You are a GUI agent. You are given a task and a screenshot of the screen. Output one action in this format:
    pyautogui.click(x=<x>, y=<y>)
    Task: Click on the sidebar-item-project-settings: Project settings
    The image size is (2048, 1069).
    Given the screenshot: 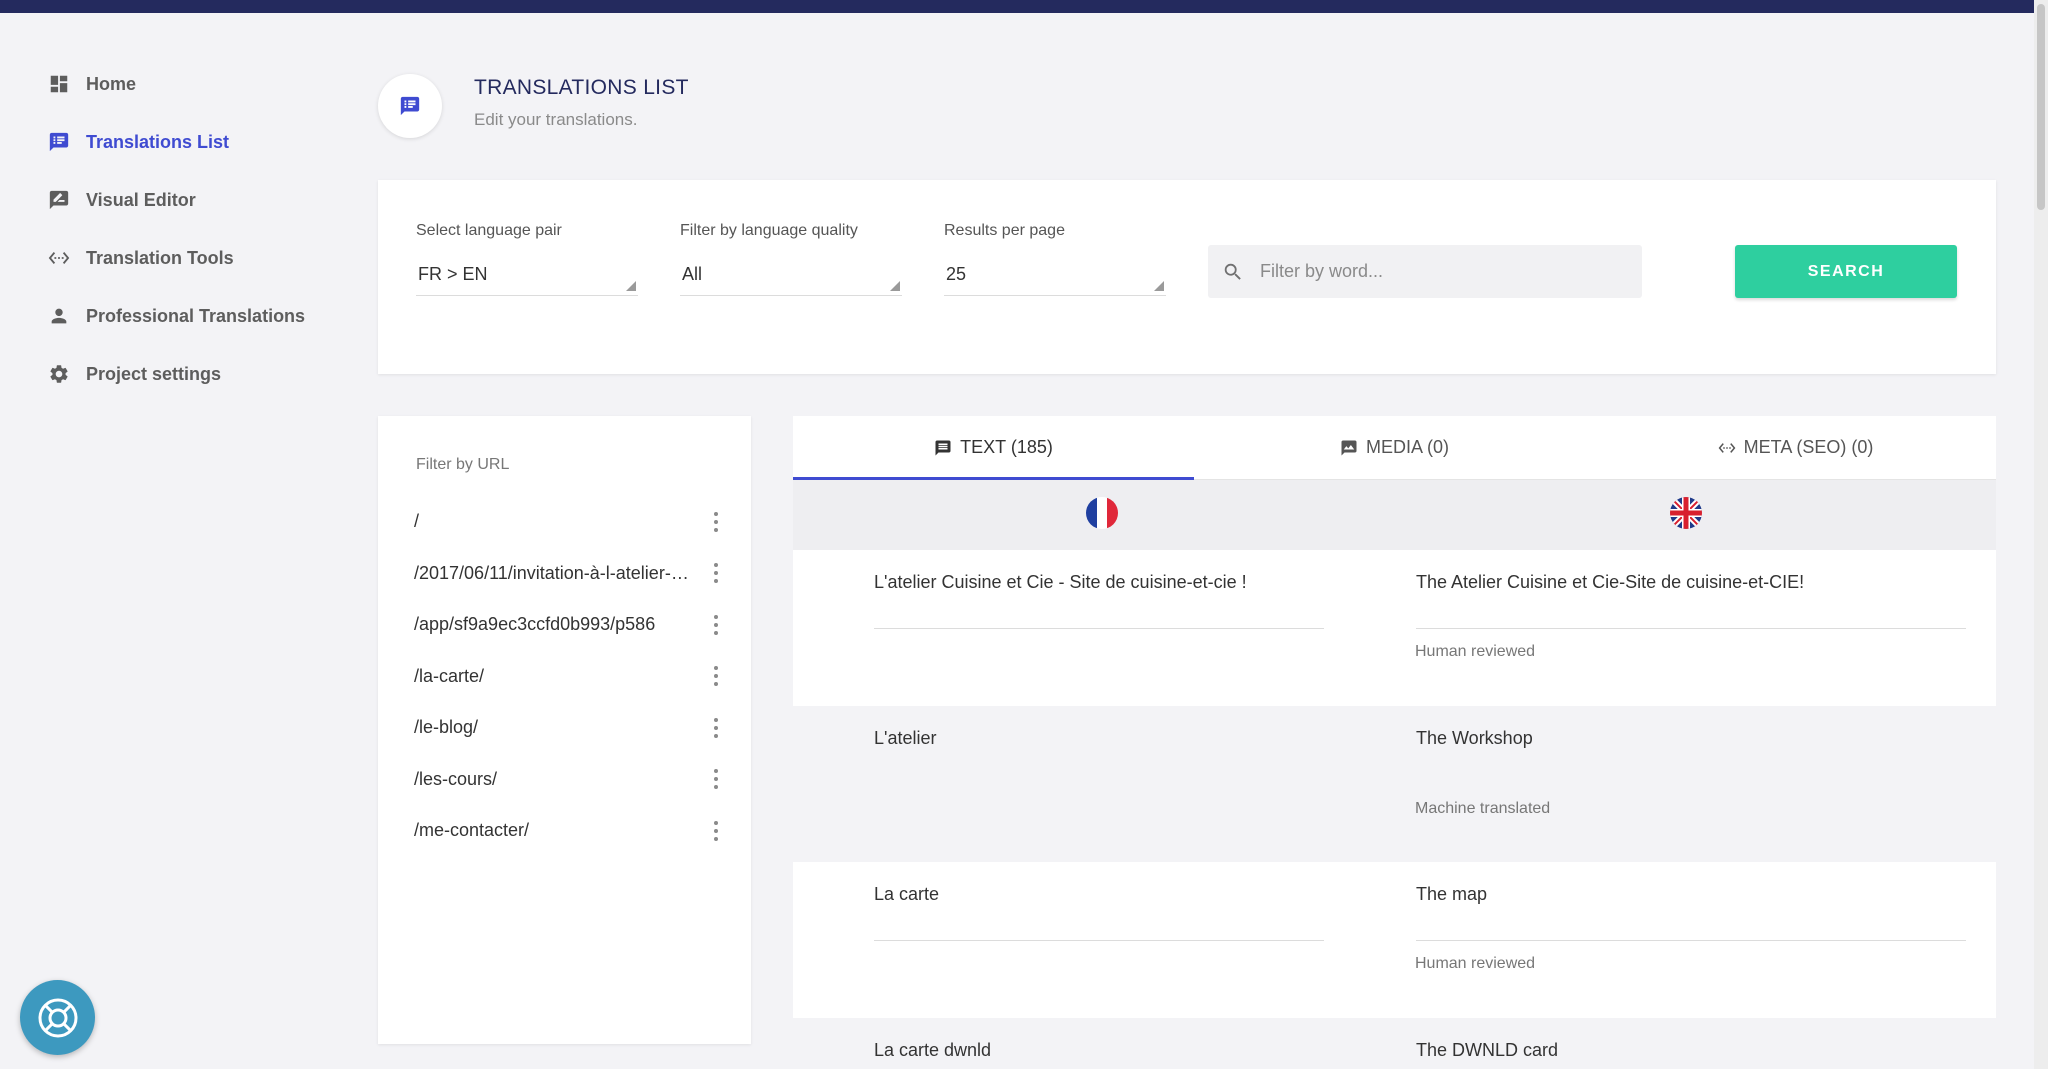 What is the action you would take?
    pyautogui.click(x=170, y=374)
    